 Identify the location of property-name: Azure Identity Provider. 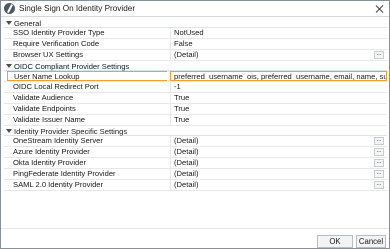
(51, 151).